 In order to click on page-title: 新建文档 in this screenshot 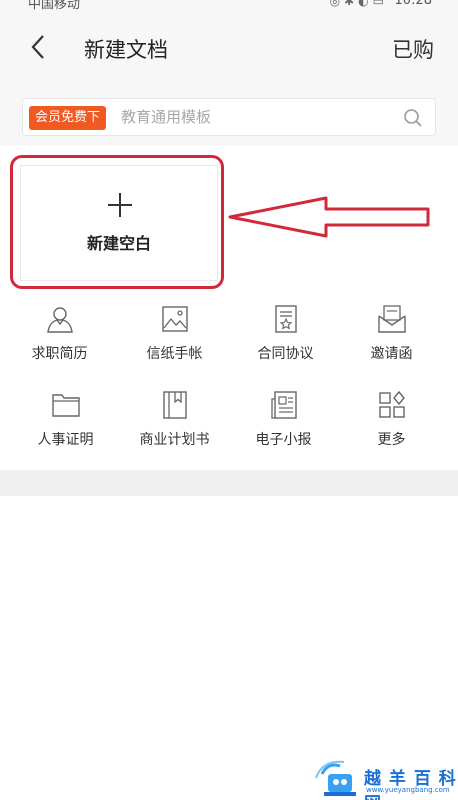, I will do `click(126, 50)`.